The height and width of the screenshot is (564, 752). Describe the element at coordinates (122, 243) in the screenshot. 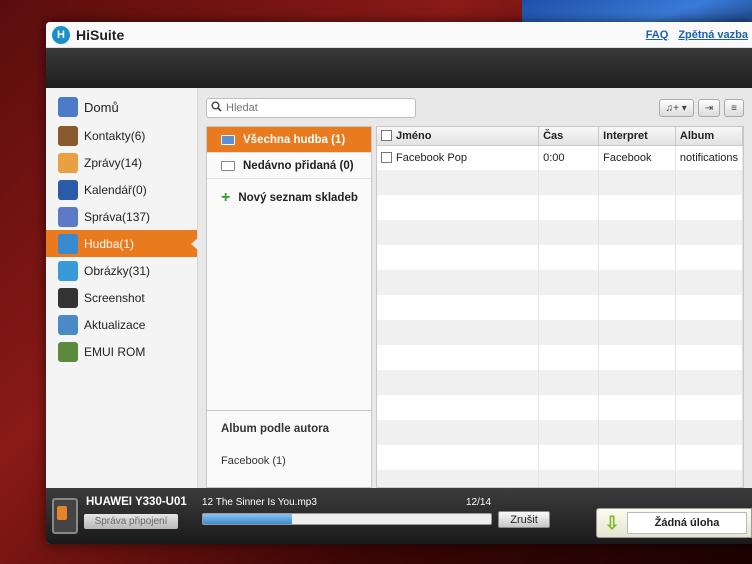

I see `sidebar-item-music: Hudba(1)` at that location.